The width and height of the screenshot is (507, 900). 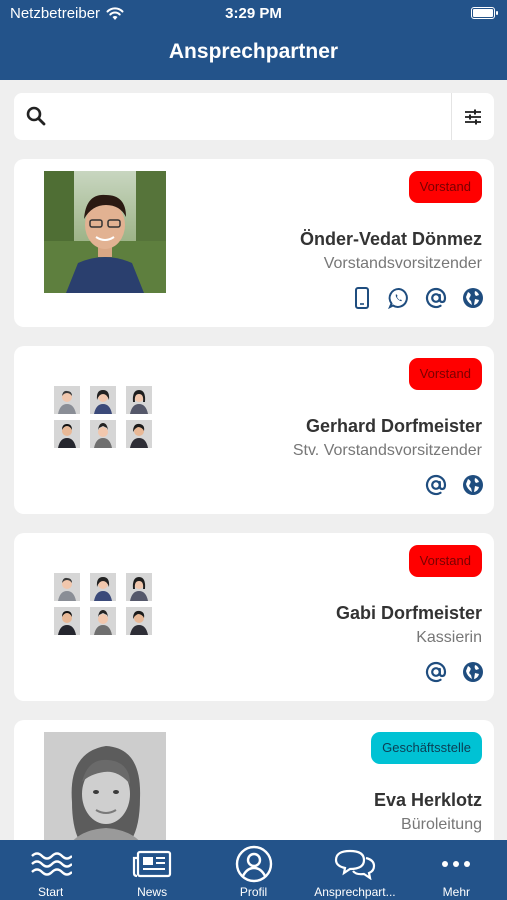 I want to click on tab-label: Mehr, so click(x=456, y=892).